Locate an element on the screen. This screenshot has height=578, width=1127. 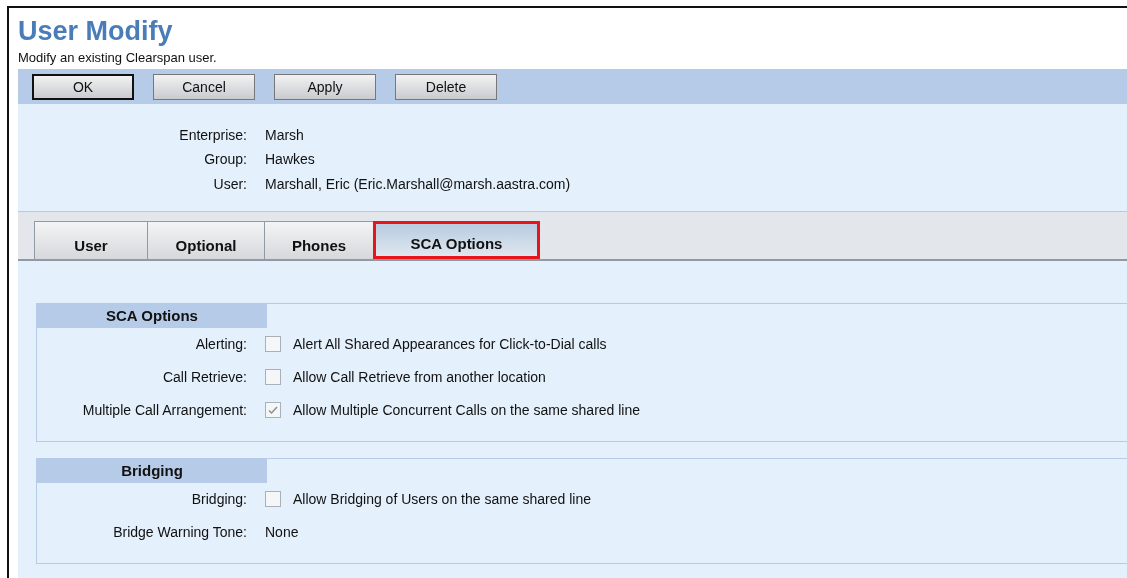
section-header: SCA Options is located at coordinates (152, 315).